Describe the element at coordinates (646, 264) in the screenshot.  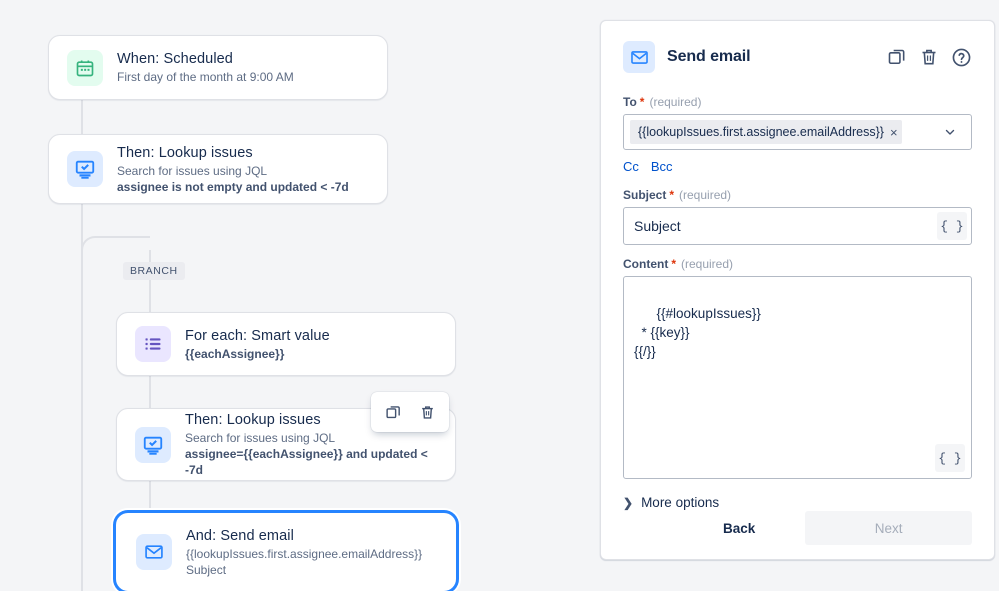
I see `content-label-text: Content` at that location.